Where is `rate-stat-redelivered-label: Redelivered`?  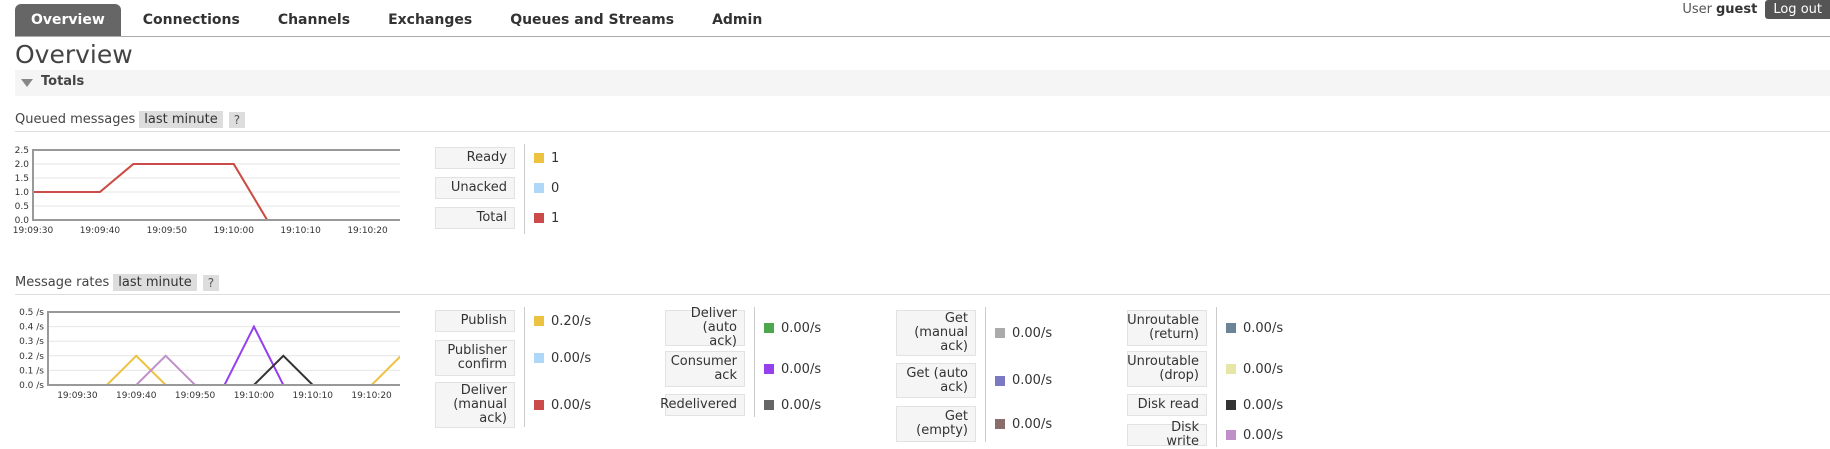
rate-stat-redelivered-label: Redelivered is located at coordinates (702, 405).